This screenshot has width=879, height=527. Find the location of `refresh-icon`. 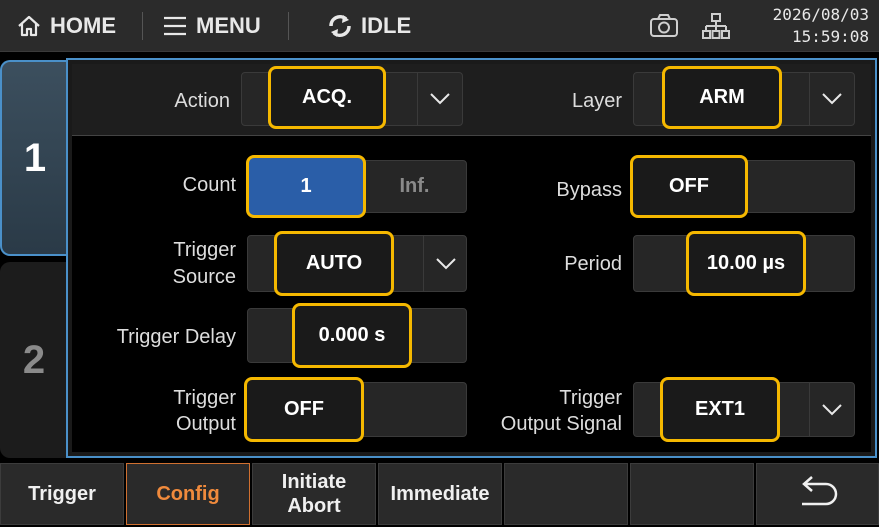

refresh-icon is located at coordinates (340, 26).